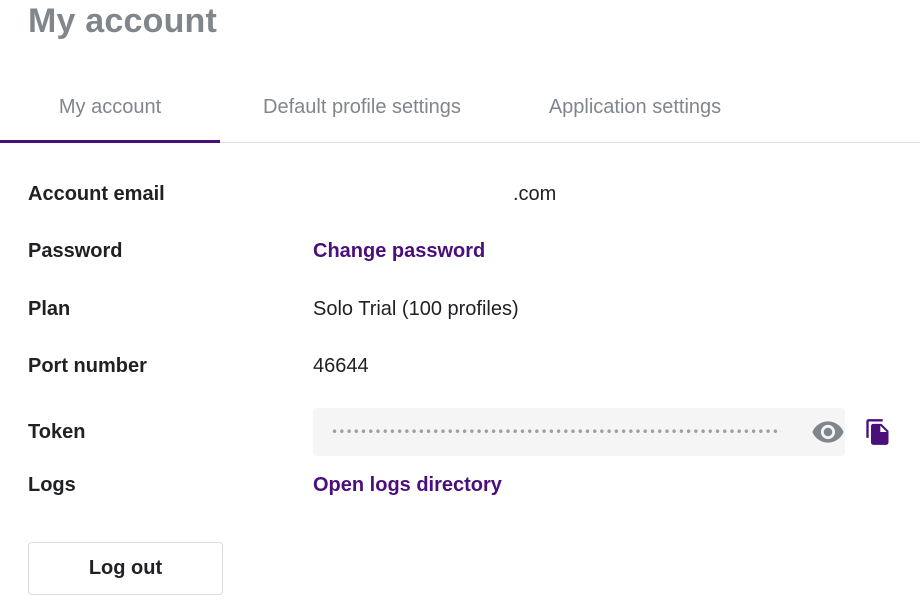  I want to click on logs-label: Logs, so click(52, 484).